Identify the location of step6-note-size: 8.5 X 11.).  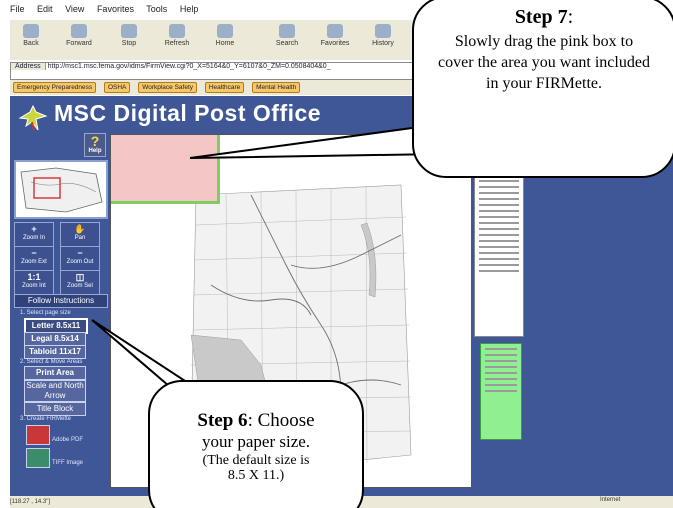
(256, 475).